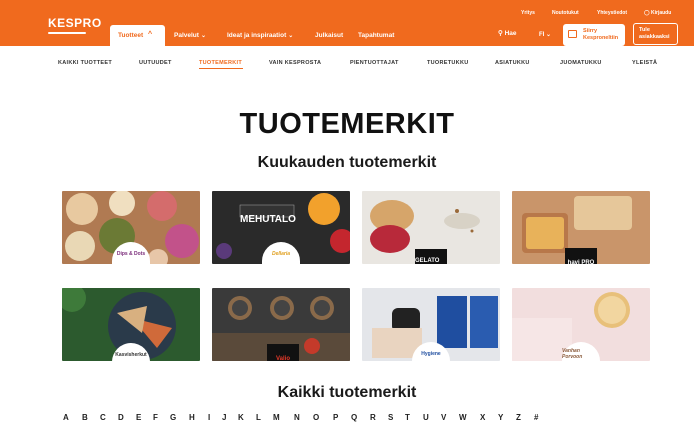 The height and width of the screenshot is (428, 694). What do you see at coordinates (75, 23) in the screenshot?
I see `kespro-logo: KESPRO` at bounding box center [75, 23].